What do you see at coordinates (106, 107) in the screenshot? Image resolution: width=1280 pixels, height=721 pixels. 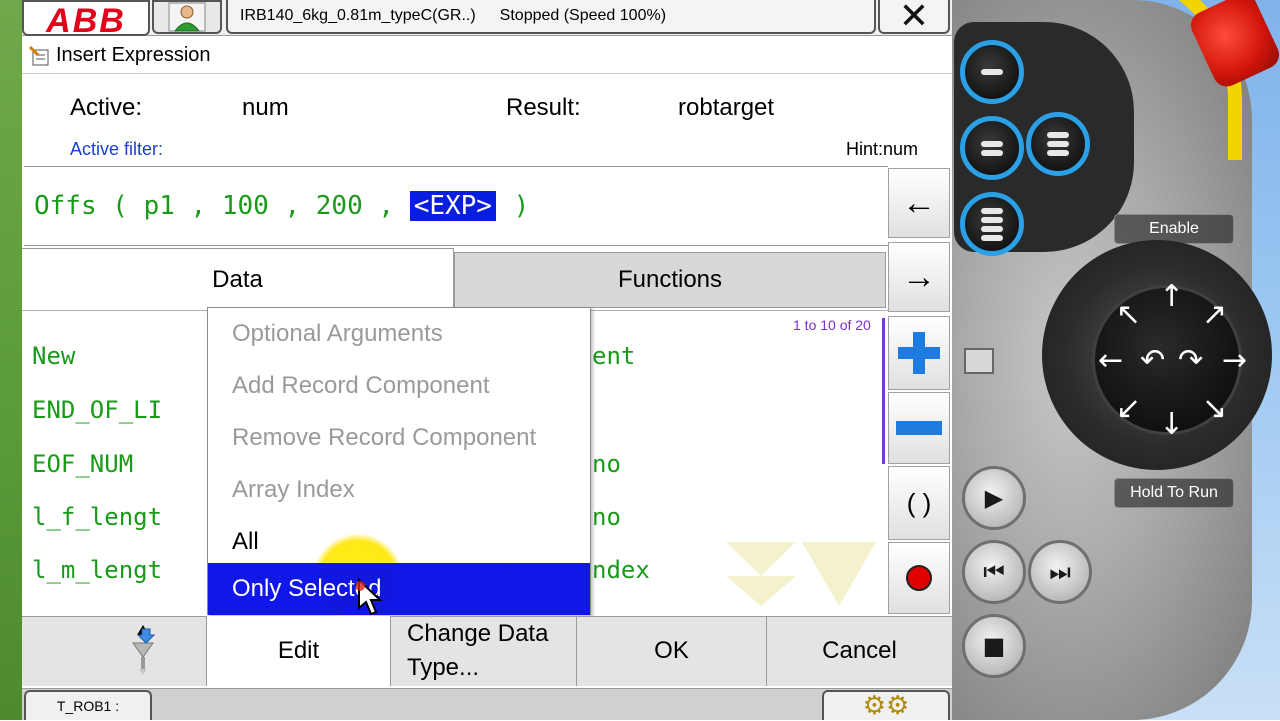 I see `active-label: Active:` at bounding box center [106, 107].